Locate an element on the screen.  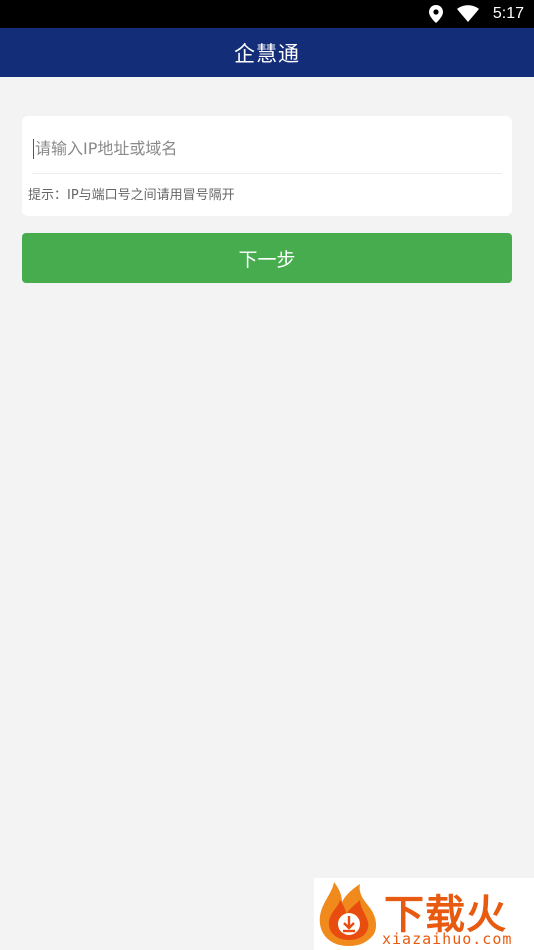
hint-text: 提示：IP与端口号之间请用冒号隔开 is located at coordinates (131, 195).